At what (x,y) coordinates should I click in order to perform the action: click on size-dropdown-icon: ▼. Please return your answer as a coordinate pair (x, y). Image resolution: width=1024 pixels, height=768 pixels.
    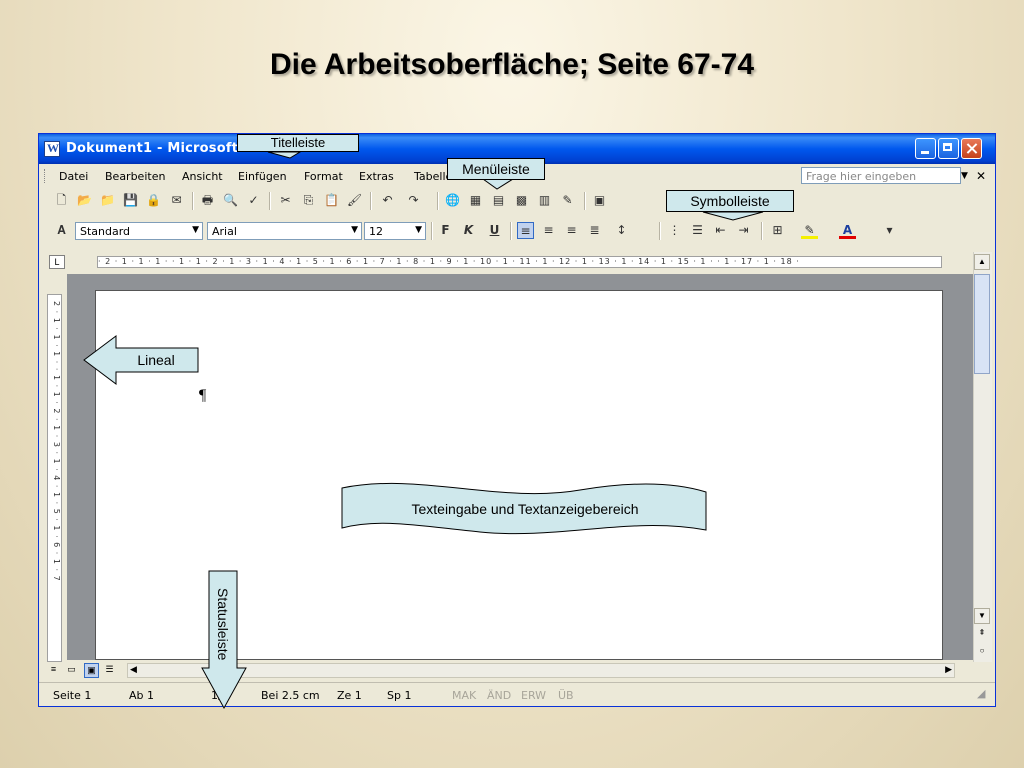
    Looking at the image, I should click on (418, 230).